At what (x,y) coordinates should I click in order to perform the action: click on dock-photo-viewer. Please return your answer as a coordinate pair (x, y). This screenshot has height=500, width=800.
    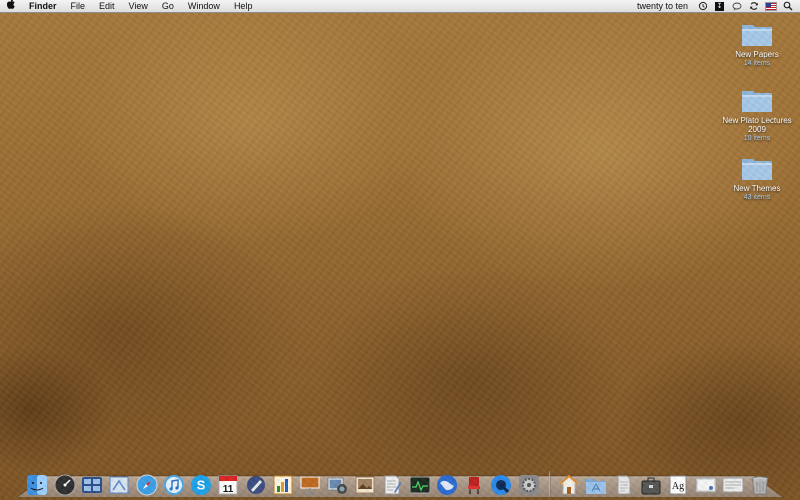
    Looking at the image, I should click on (365, 485).